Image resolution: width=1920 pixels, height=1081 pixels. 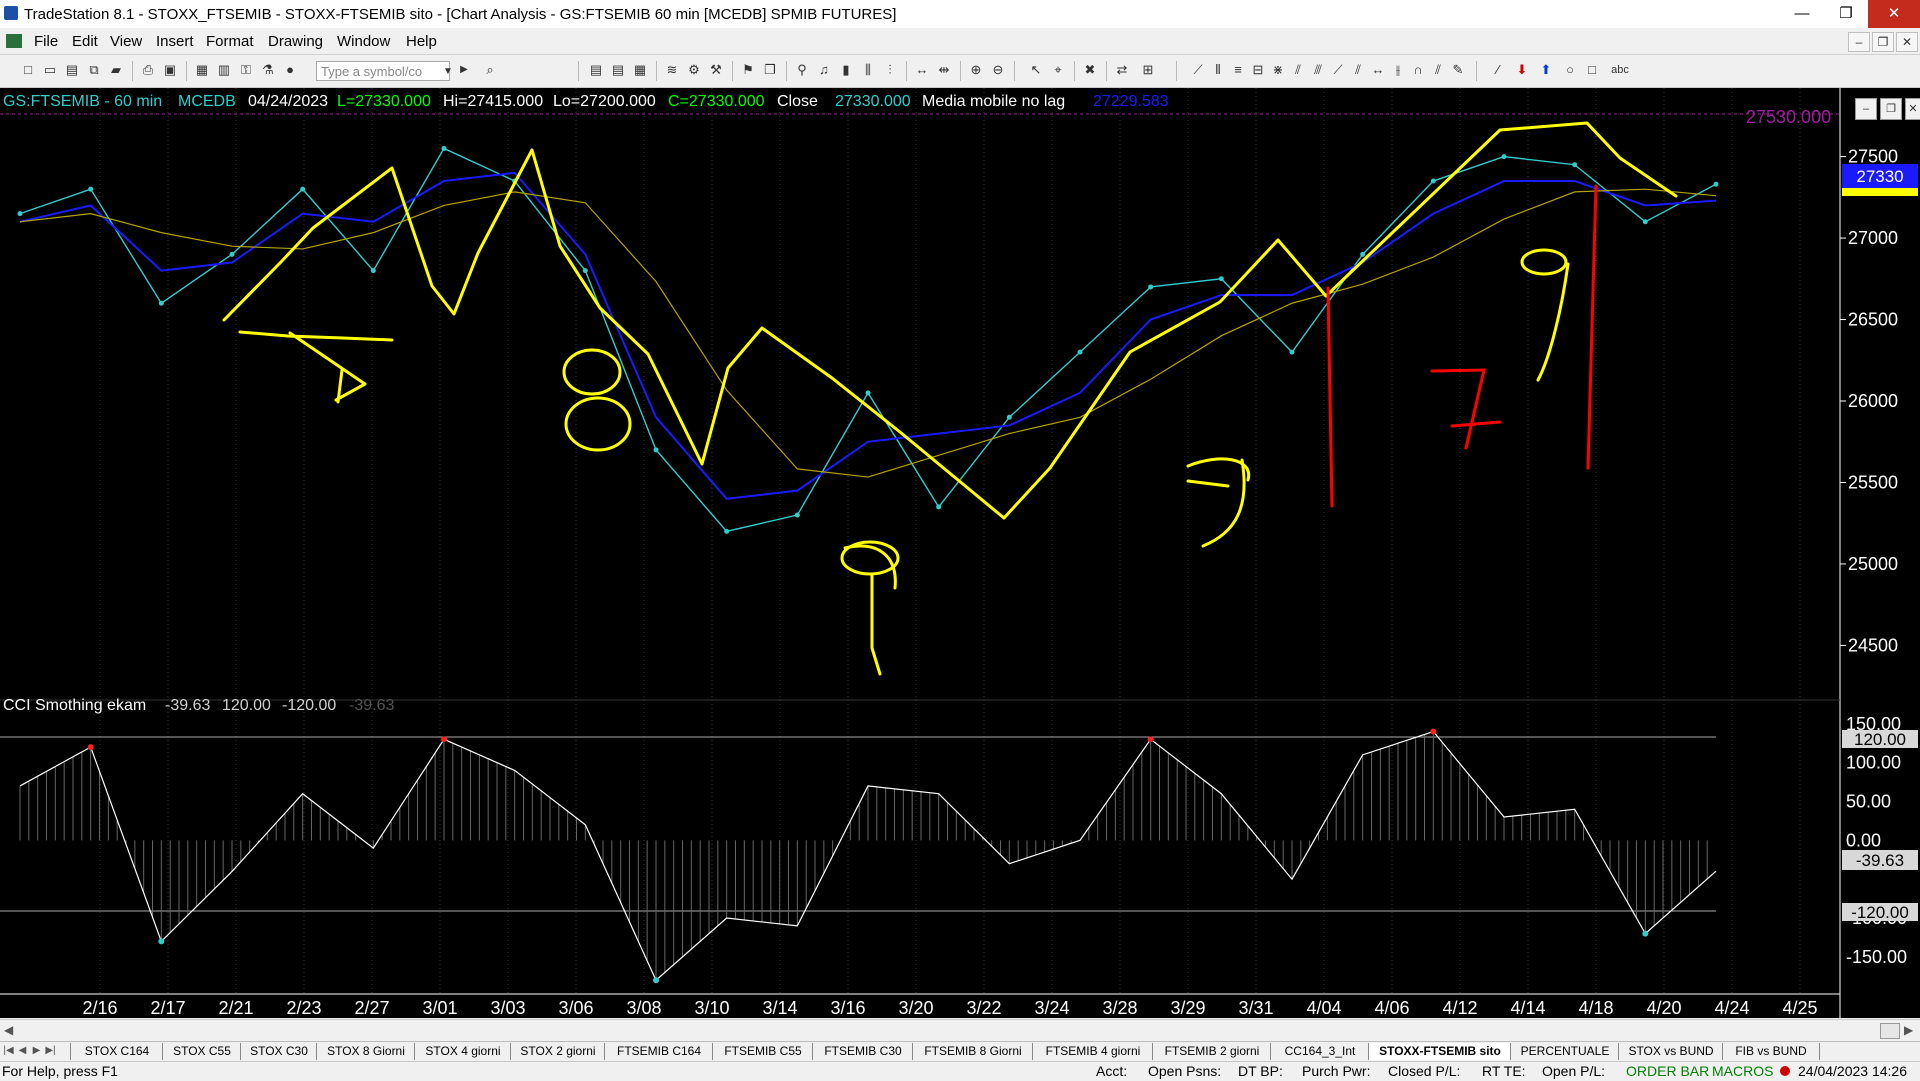 What do you see at coordinates (1522, 70) in the screenshot?
I see `arrow-down-icon: ⬇` at bounding box center [1522, 70].